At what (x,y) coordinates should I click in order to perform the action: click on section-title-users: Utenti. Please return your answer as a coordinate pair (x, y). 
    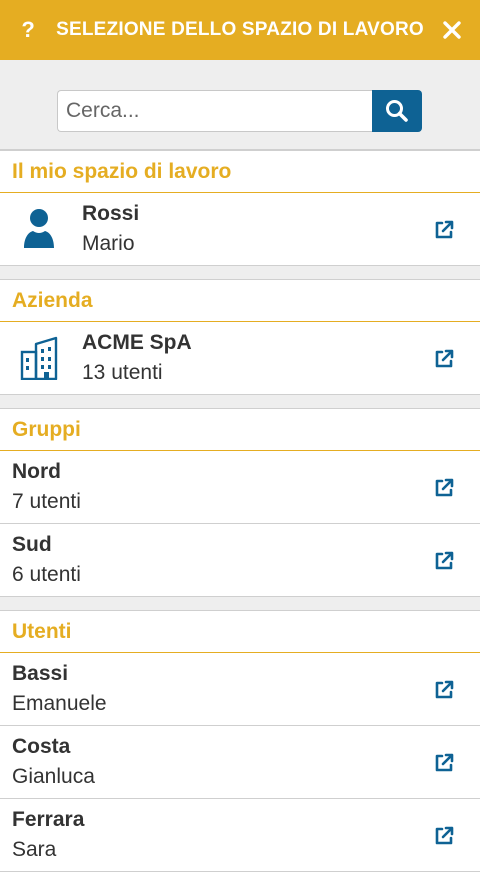
    Looking at the image, I should click on (240, 631).